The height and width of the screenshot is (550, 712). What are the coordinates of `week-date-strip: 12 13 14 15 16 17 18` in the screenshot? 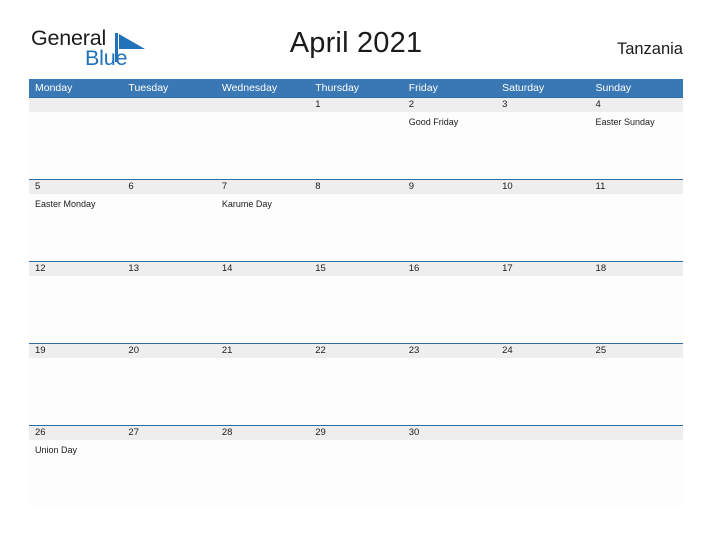 It's located at (356, 268).